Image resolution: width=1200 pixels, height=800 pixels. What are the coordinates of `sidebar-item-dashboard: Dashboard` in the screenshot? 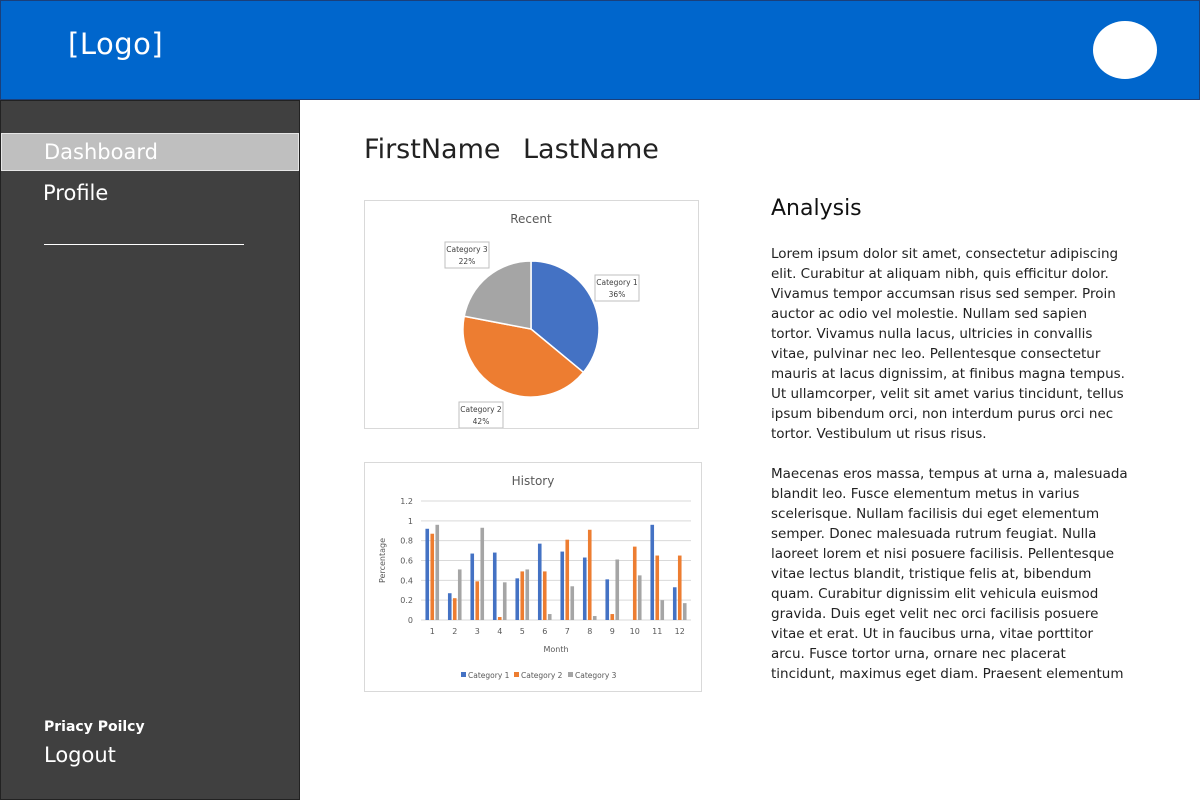 It's located at (150, 152).